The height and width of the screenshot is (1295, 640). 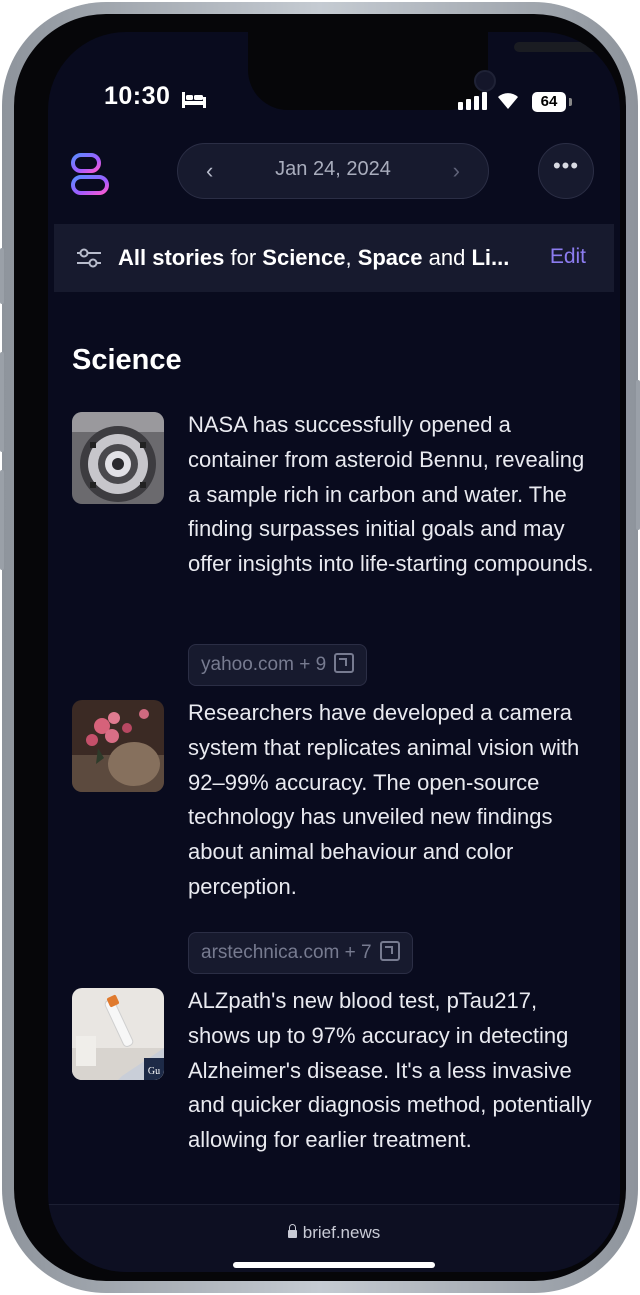 What do you see at coordinates (127, 360) in the screenshot?
I see `section-title: Science` at bounding box center [127, 360].